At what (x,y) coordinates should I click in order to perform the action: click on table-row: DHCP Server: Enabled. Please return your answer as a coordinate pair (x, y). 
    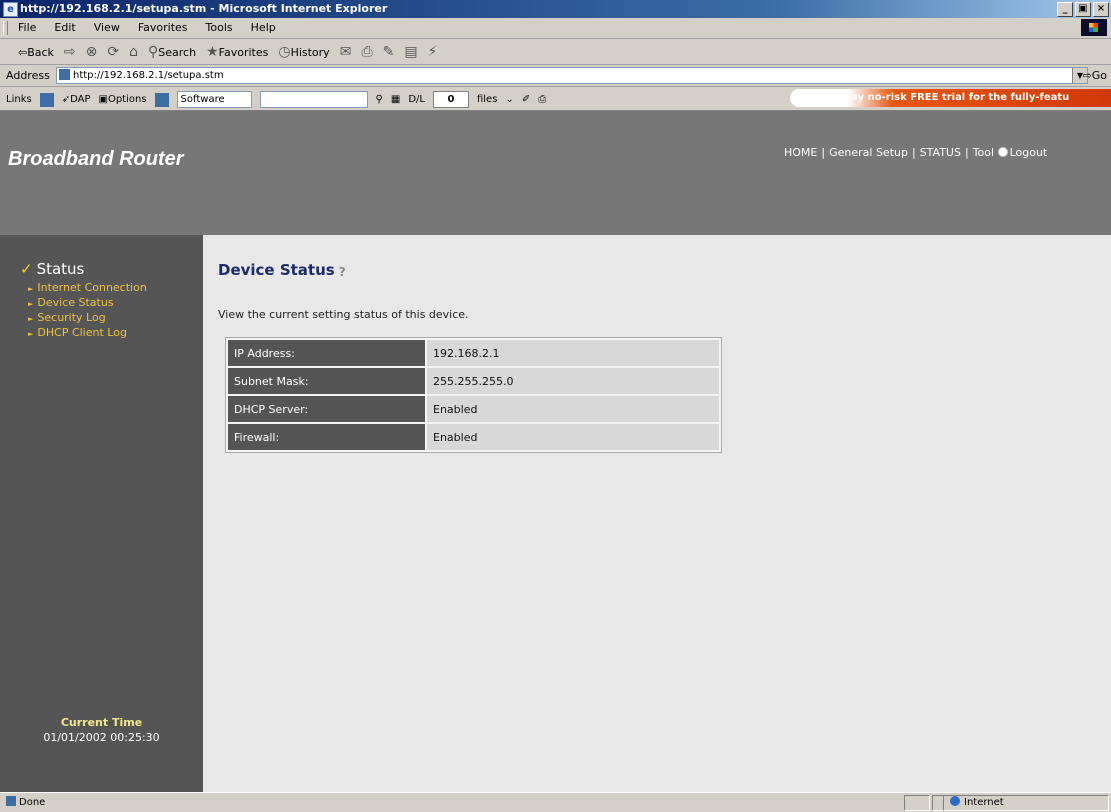
    Looking at the image, I should click on (473, 409).